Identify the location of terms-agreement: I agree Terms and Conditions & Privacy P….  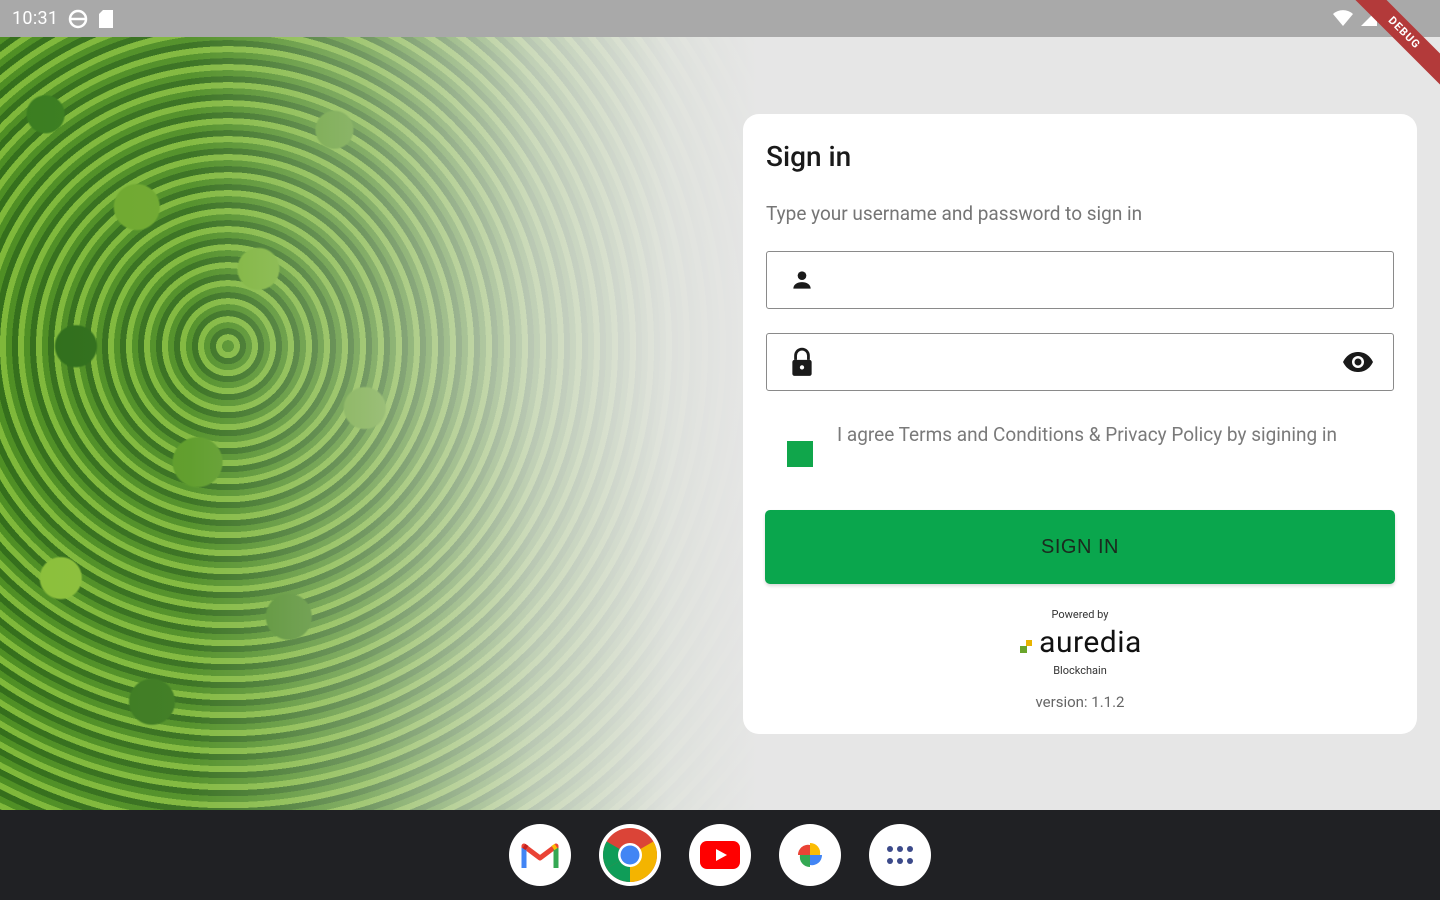
(1080, 443).